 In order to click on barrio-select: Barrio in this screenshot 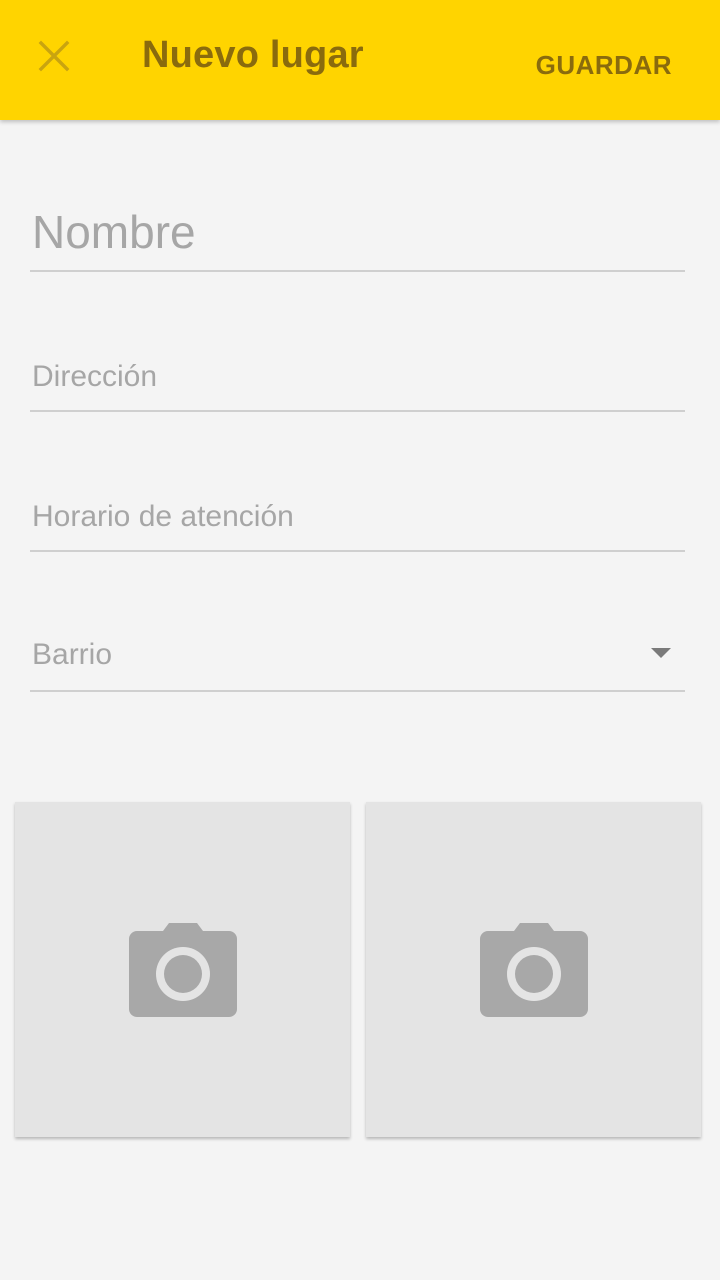, I will do `click(357, 662)`.